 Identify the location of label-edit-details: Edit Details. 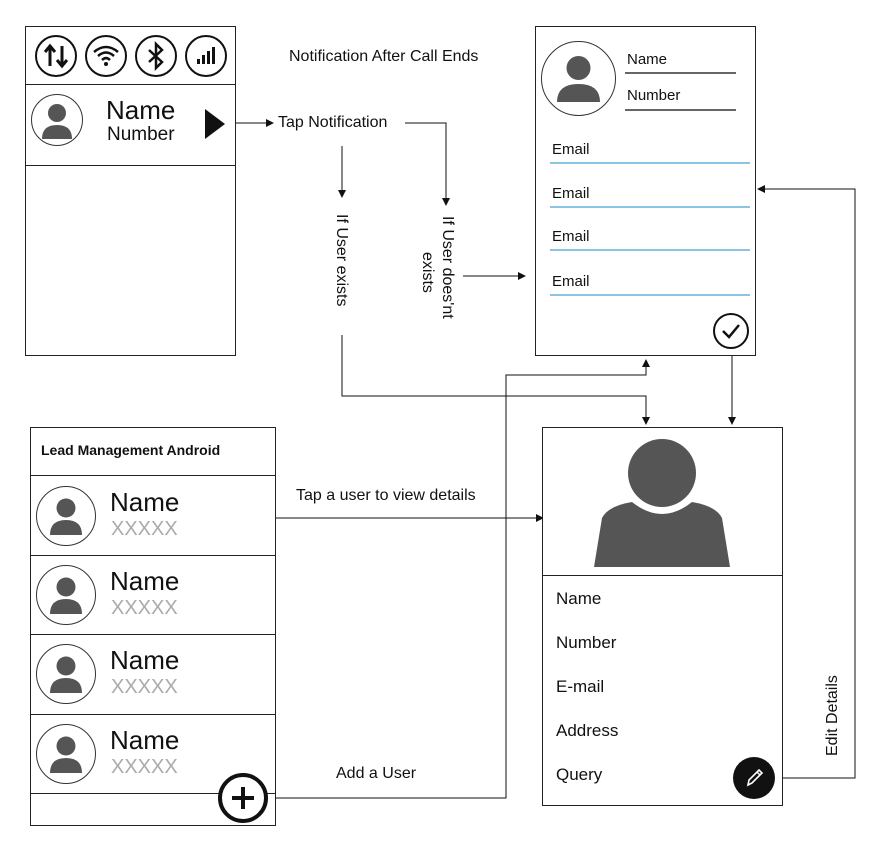
(832, 715).